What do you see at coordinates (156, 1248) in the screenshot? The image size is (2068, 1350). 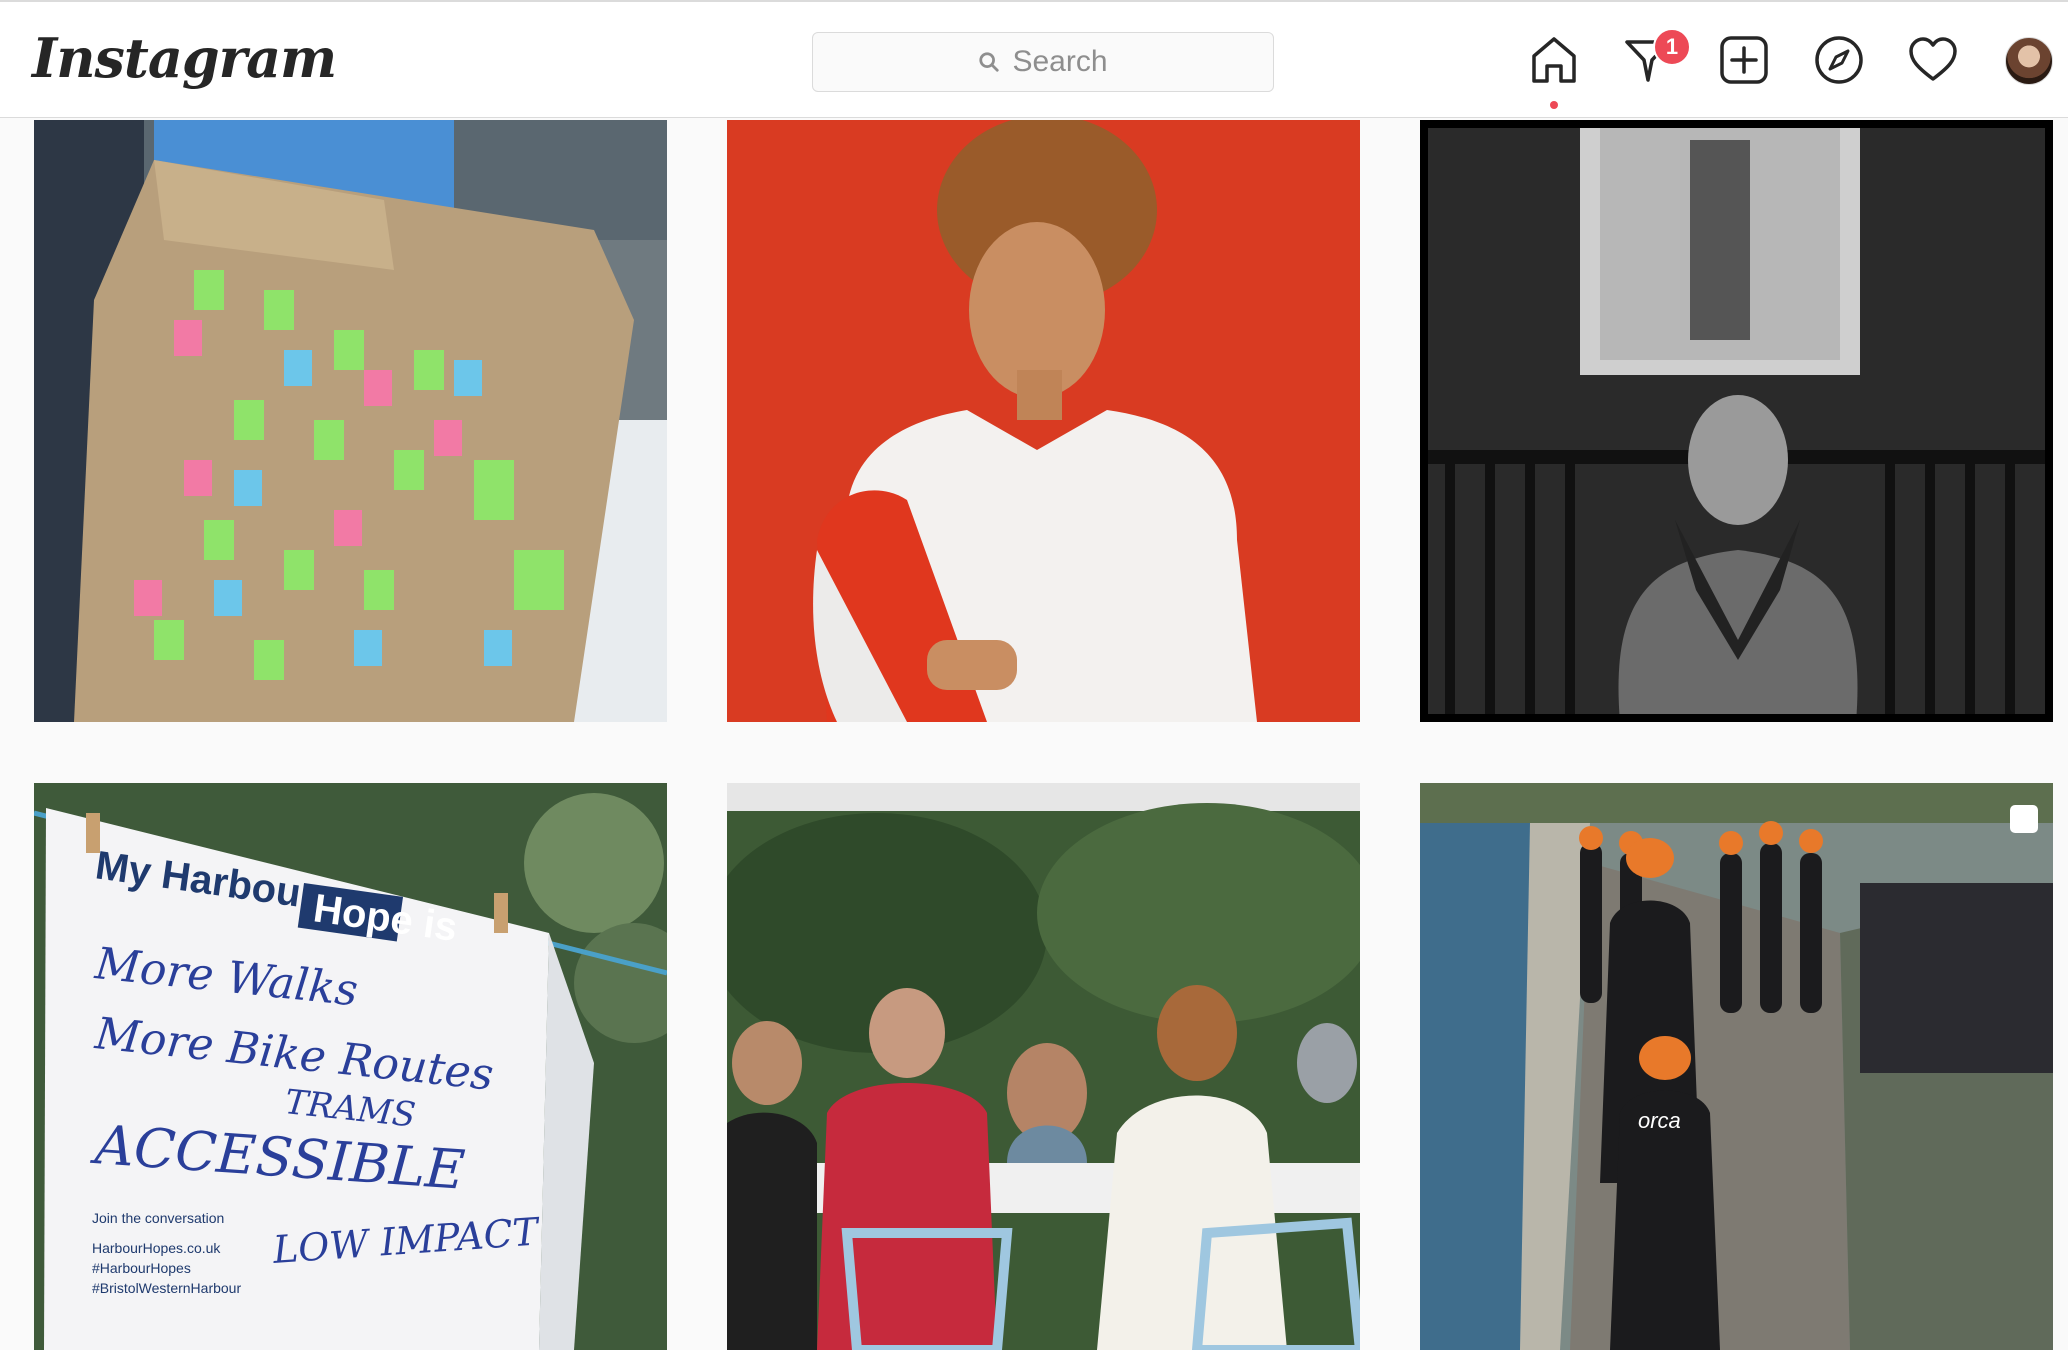 I see `sign-caption: HarbourHopes.co.uk` at bounding box center [156, 1248].